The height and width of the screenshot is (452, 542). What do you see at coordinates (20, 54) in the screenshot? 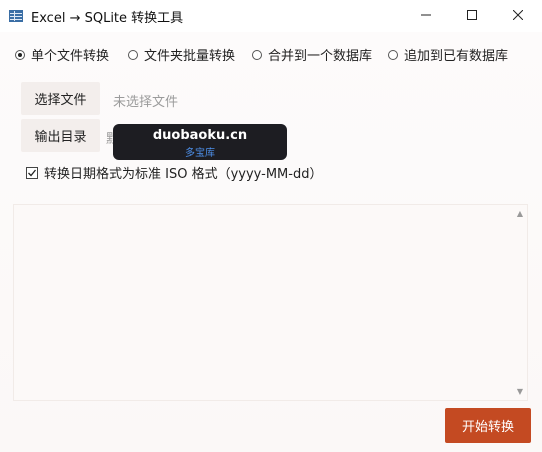
I see `radio-selected-icon` at bounding box center [20, 54].